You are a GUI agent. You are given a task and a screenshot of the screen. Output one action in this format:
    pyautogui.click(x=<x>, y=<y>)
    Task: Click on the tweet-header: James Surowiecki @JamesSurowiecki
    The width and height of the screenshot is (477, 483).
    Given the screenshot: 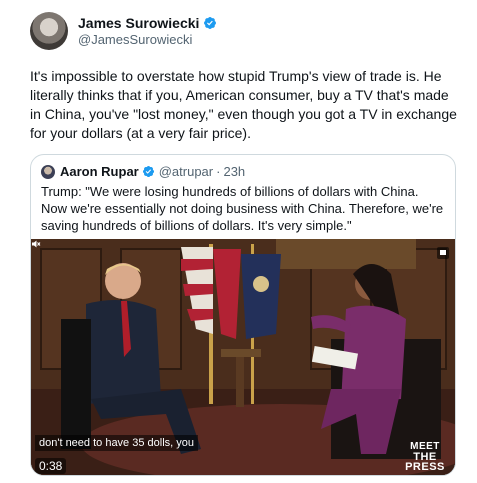 What is the action you would take?
    pyautogui.click(x=123, y=31)
    